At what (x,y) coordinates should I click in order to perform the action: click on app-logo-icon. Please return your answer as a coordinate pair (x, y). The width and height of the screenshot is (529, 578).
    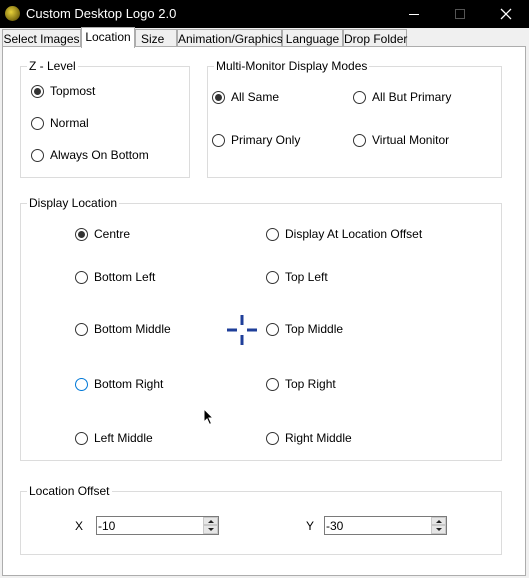
    Looking at the image, I should click on (12, 13).